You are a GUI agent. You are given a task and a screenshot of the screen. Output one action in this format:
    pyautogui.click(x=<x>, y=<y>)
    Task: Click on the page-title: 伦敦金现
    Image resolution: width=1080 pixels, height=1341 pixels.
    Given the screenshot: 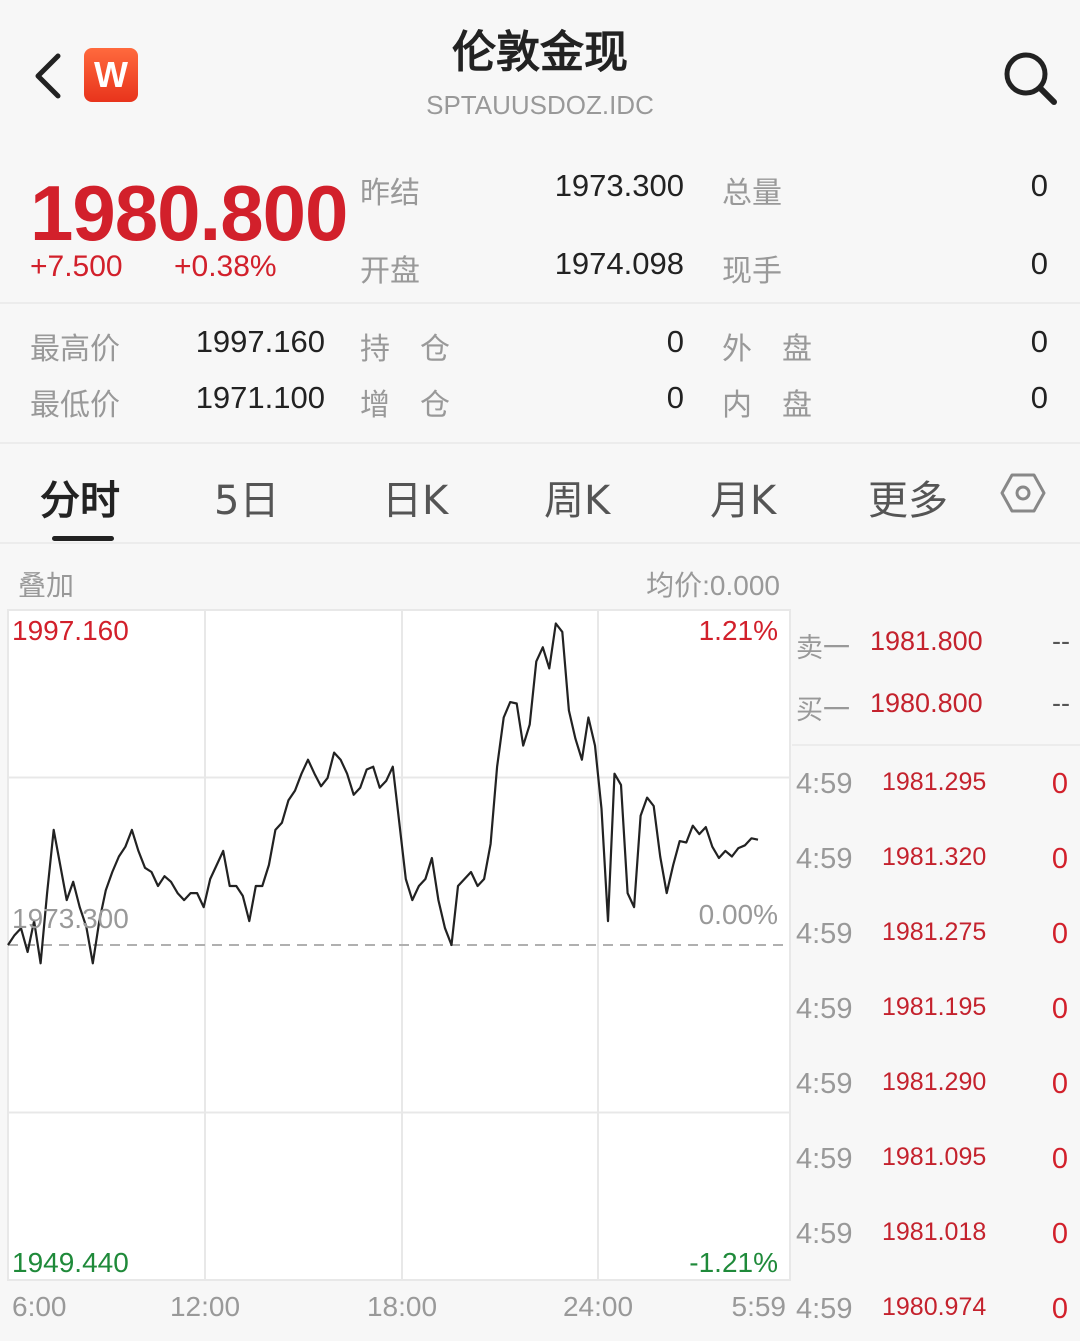 What is the action you would take?
    pyautogui.click(x=540, y=52)
    